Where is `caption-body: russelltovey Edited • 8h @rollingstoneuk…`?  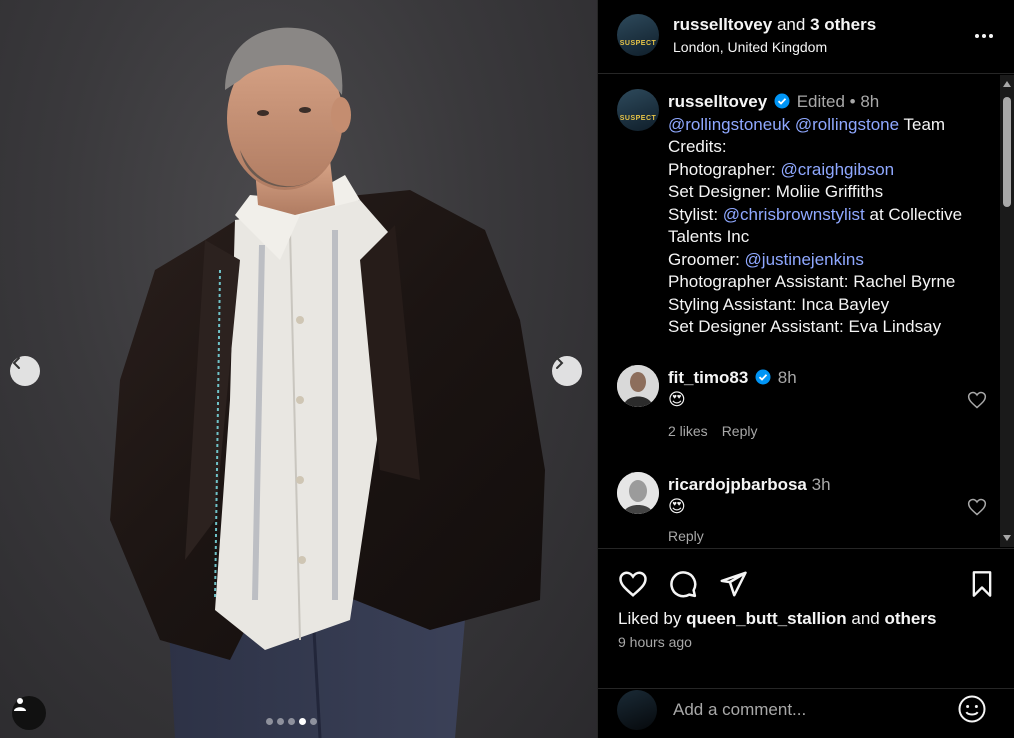 caption-body: russelltovey Edited • 8h @rollingstoneuk… is located at coordinates (833, 215).